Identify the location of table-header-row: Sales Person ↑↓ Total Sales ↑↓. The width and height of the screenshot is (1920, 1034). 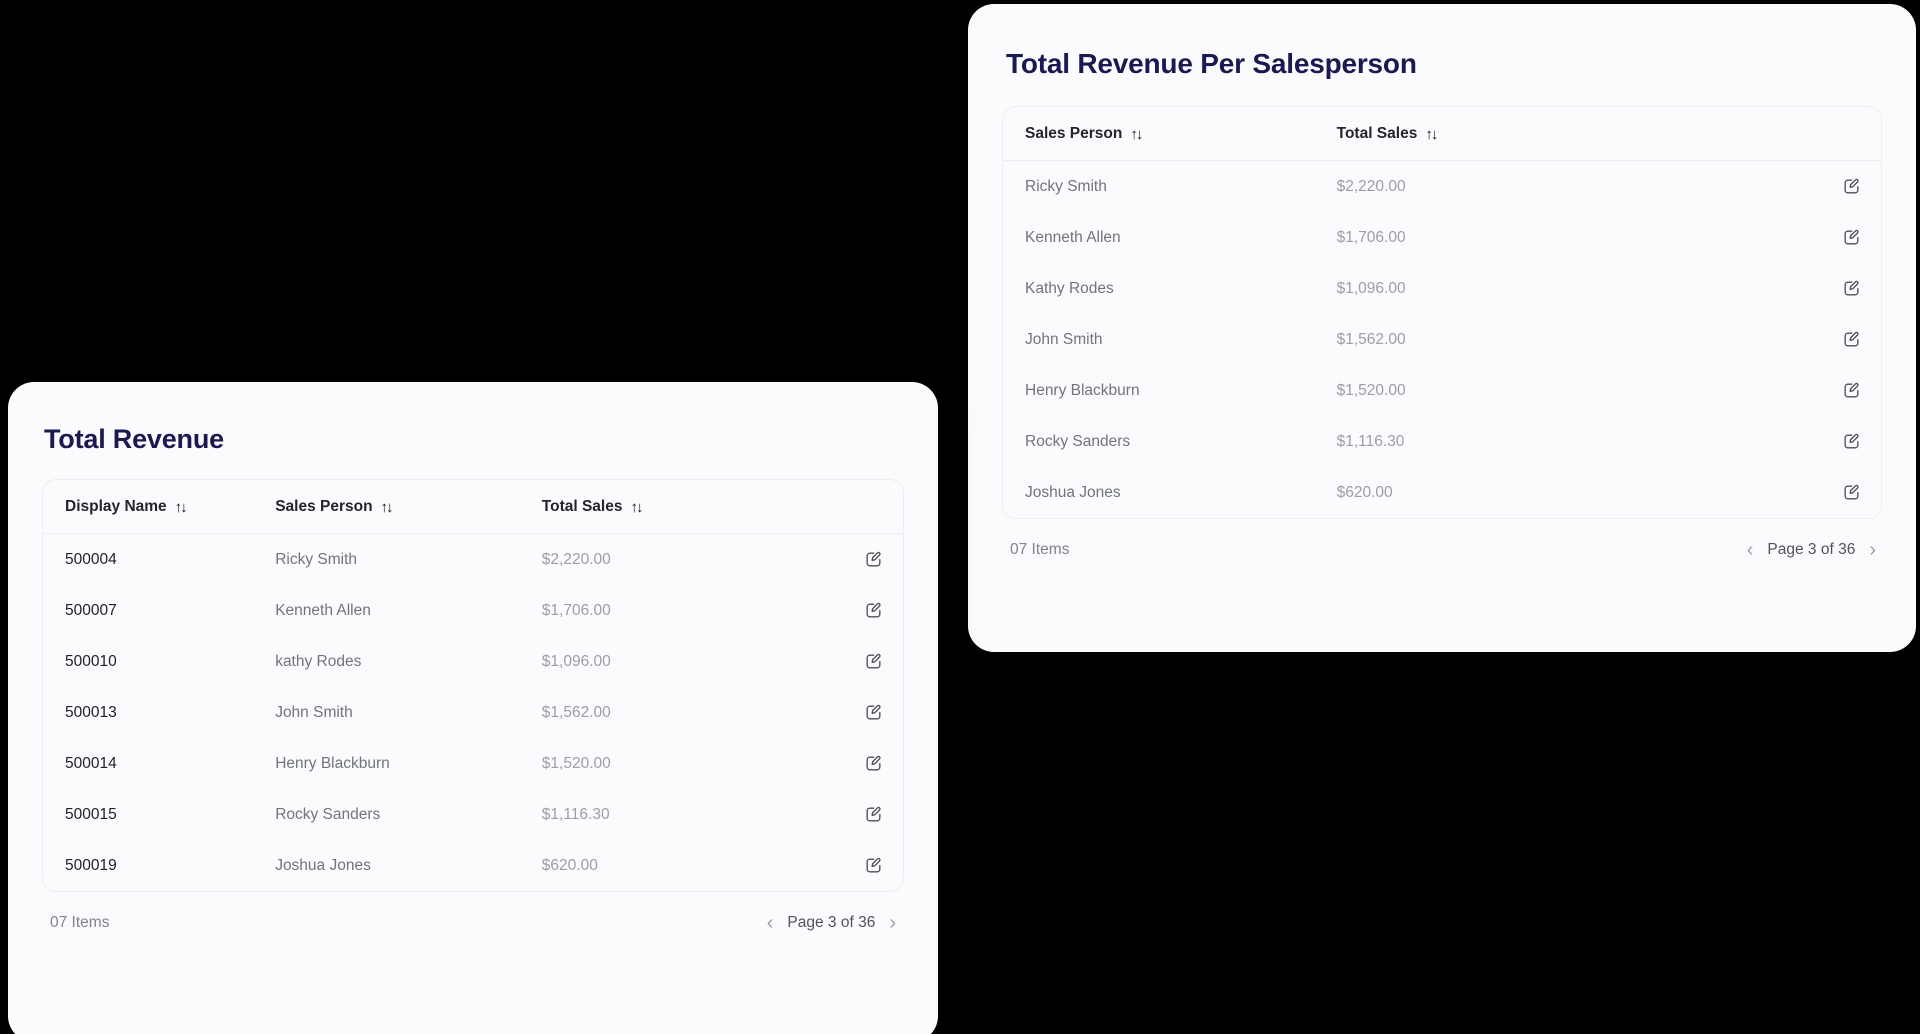
(1442, 134).